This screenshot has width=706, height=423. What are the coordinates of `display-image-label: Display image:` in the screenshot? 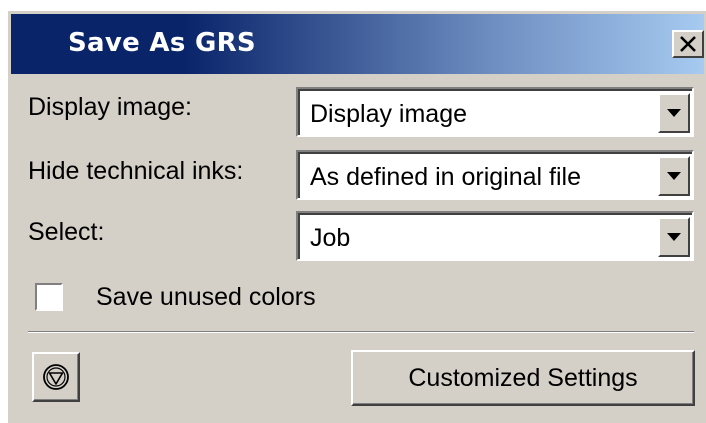 It's located at (110, 107).